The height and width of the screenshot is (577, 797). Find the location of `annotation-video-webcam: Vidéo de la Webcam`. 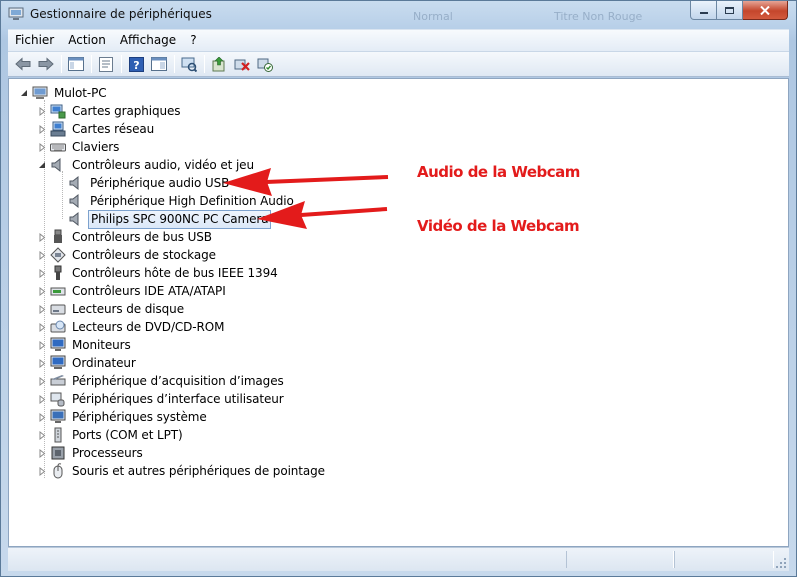

annotation-video-webcam: Vidéo de la Webcam is located at coordinates (498, 226).